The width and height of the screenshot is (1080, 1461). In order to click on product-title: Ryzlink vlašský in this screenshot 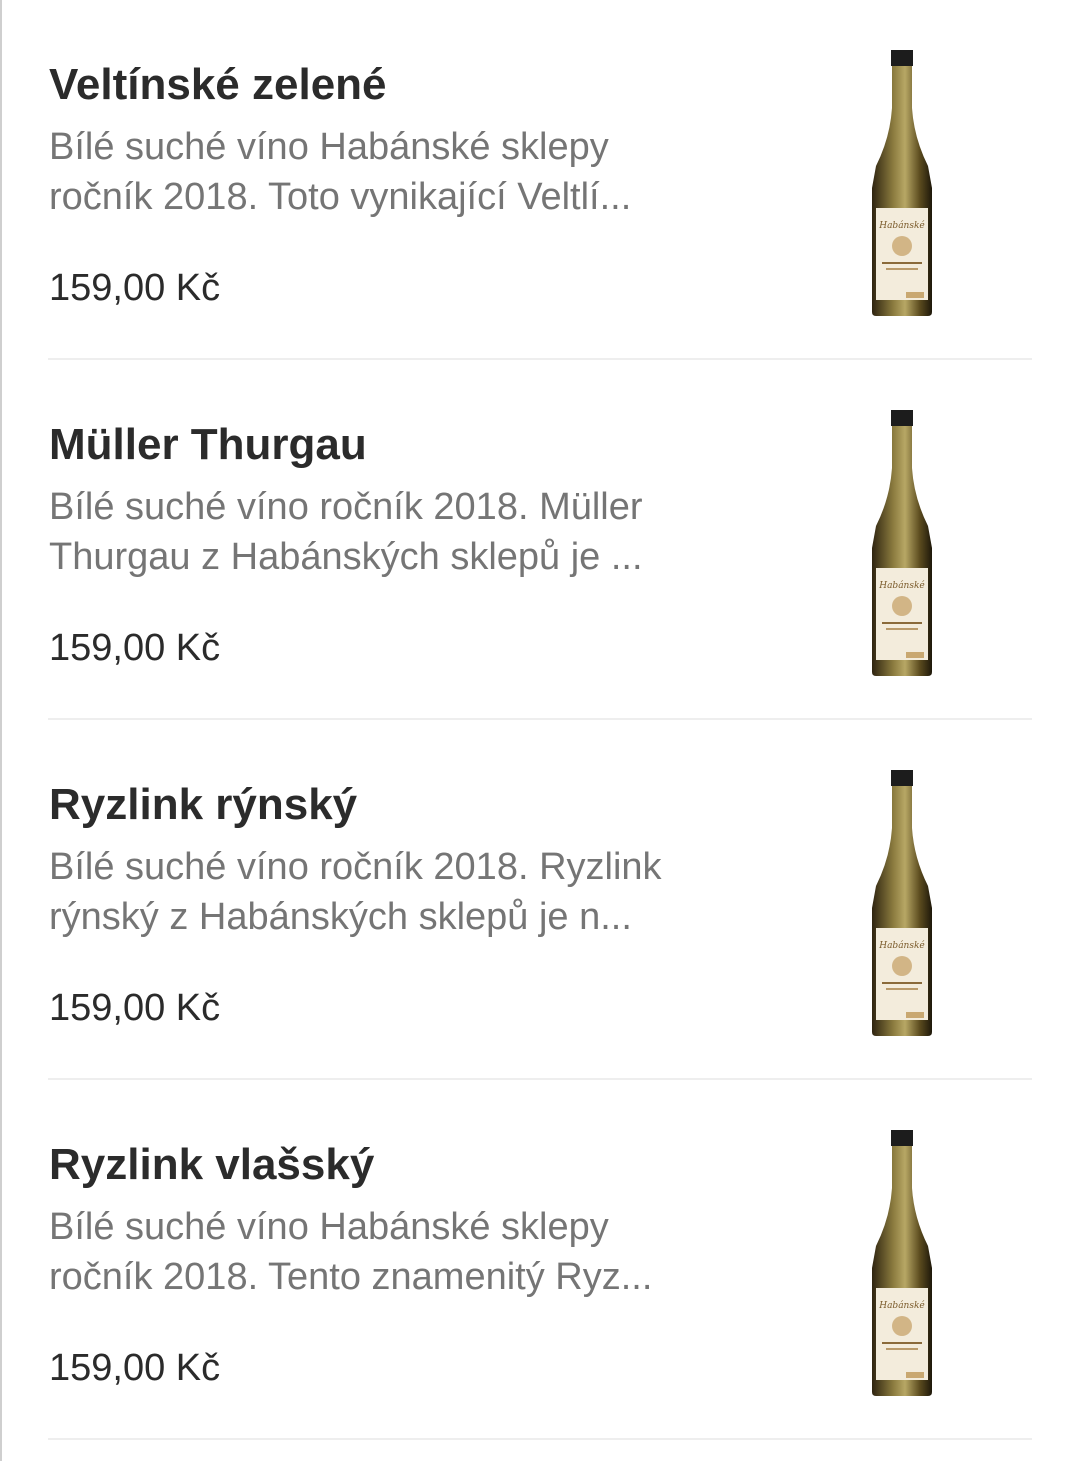, I will do `click(212, 1164)`.